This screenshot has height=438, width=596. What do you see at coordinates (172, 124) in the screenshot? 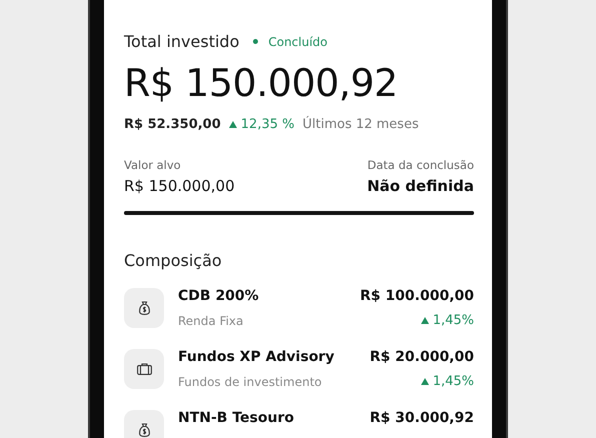
I see `gain-amount: R$ 52.350,00` at bounding box center [172, 124].